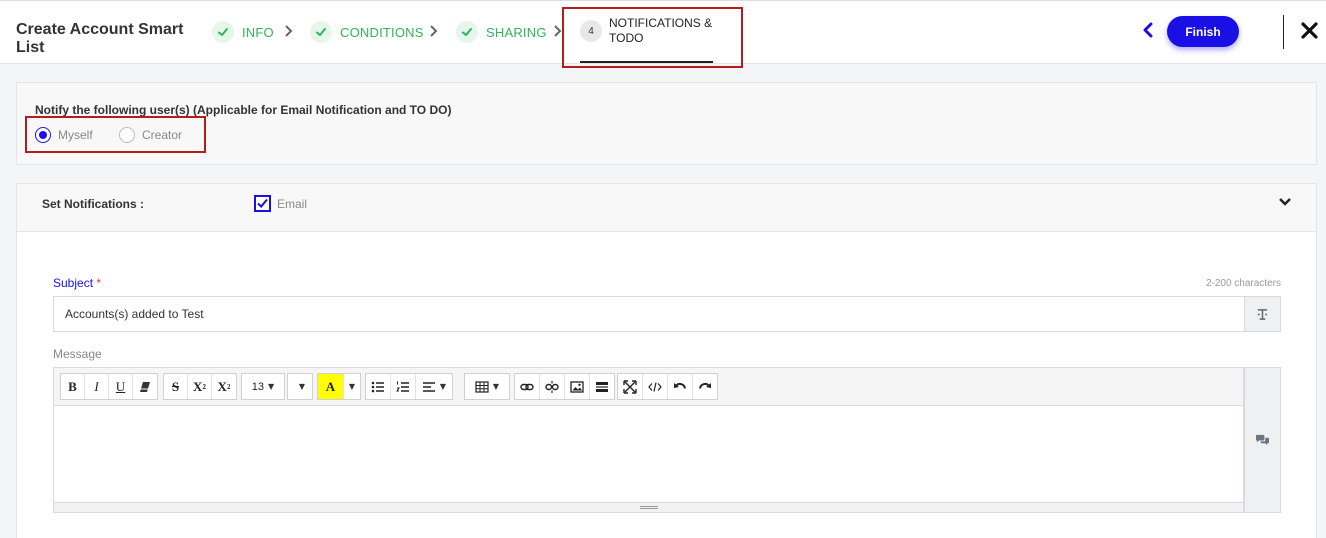  I want to click on toolbar-group-fontname: ▼, so click(300, 386).